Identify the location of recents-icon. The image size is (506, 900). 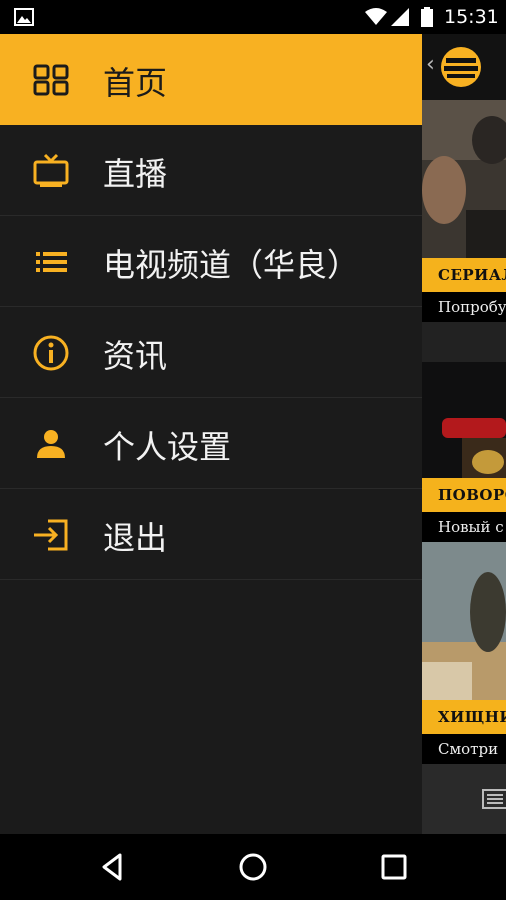
(394, 867).